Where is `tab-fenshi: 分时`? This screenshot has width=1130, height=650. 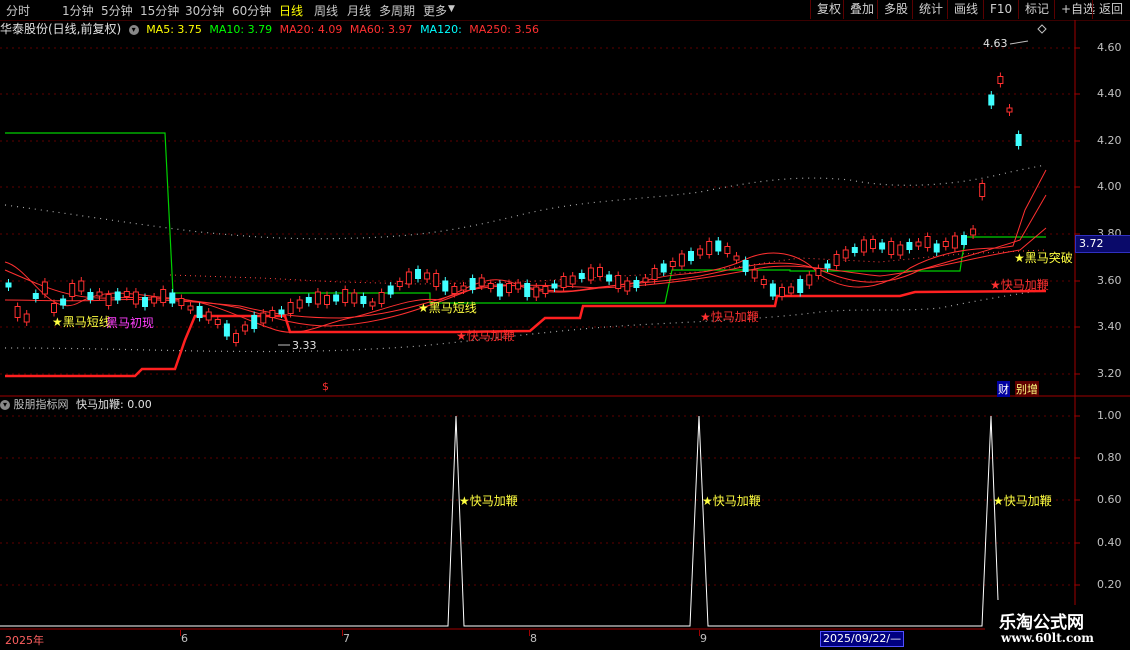 tab-fenshi: 分时 is located at coordinates (18, 10).